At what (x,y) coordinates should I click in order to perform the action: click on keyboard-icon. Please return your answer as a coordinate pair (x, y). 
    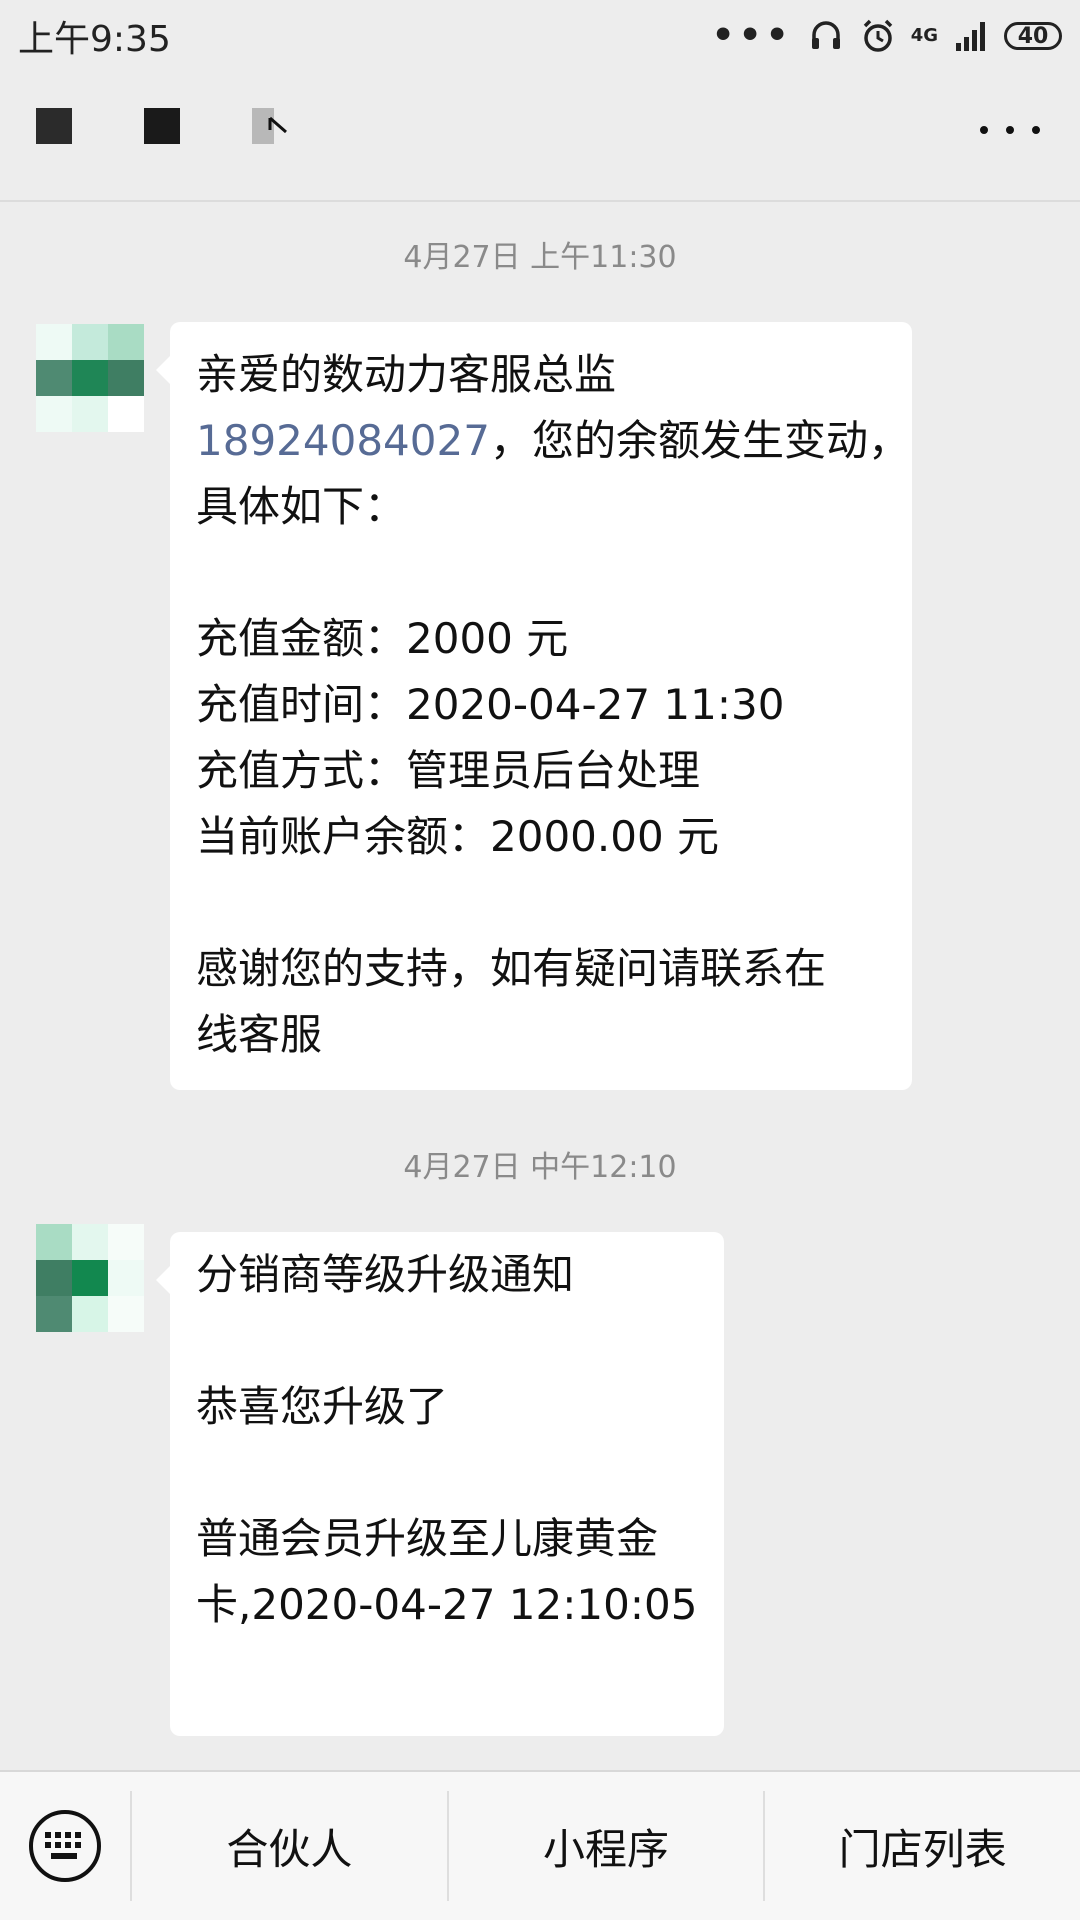
    Looking at the image, I should click on (65, 1846).